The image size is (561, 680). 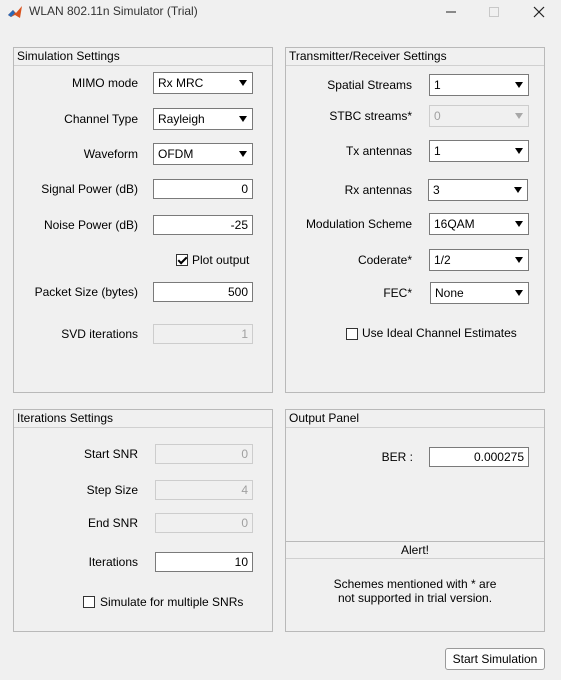 What do you see at coordinates (204, 562) in the screenshot?
I see `iterations-field: 10` at bounding box center [204, 562].